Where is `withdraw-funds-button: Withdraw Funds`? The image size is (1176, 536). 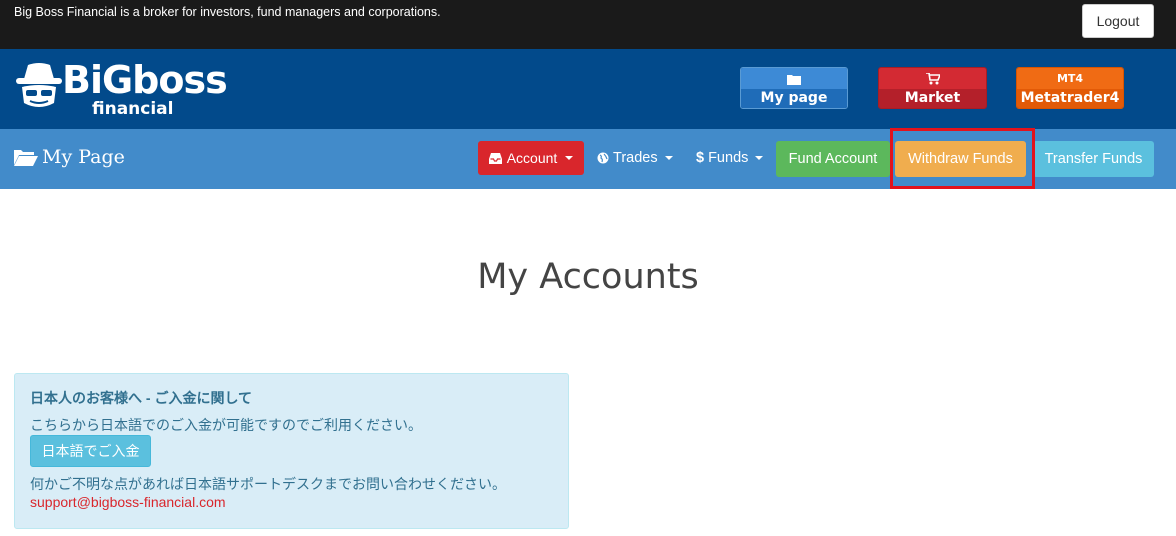 withdraw-funds-button: Withdraw Funds is located at coordinates (960, 159).